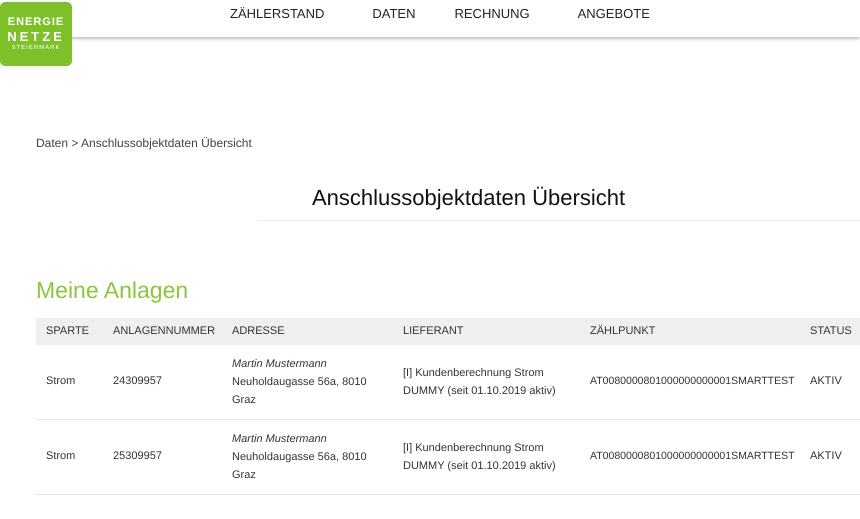 The height and width of the screenshot is (519, 860). Describe the element at coordinates (144, 143) in the screenshot. I see `breadcrumb: Daten > Anschlussobjektdaten Übersicht` at that location.